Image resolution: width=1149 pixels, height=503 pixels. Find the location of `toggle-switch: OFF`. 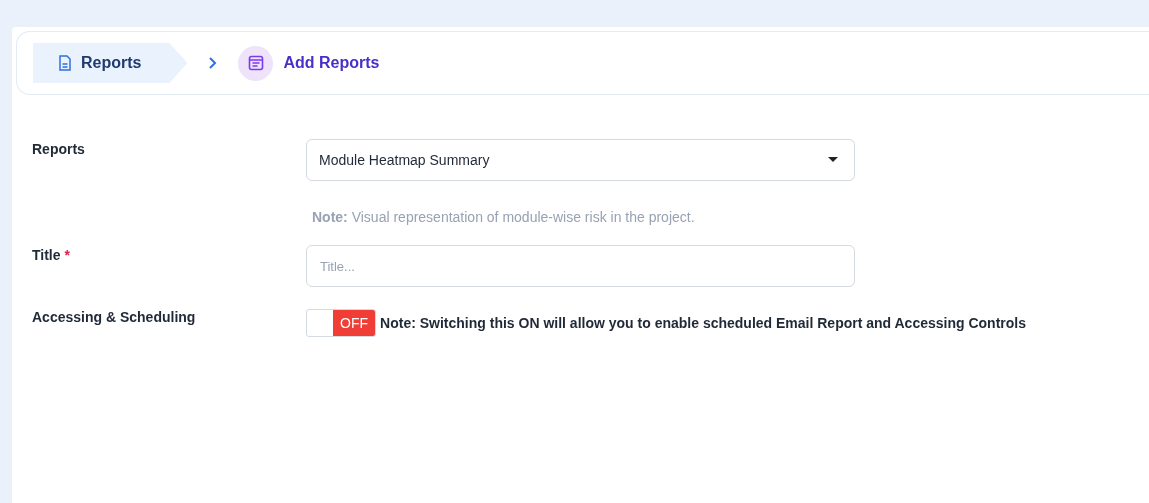

toggle-switch: OFF is located at coordinates (341, 323).